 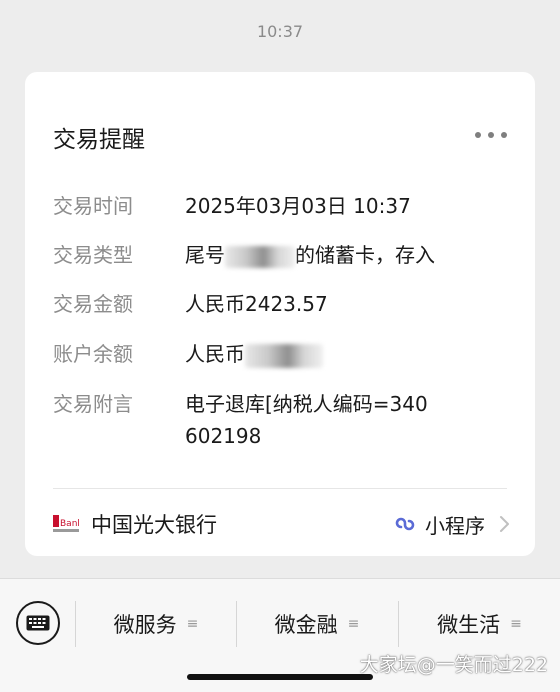 I want to click on menu-label: 微服务, so click(x=145, y=625).